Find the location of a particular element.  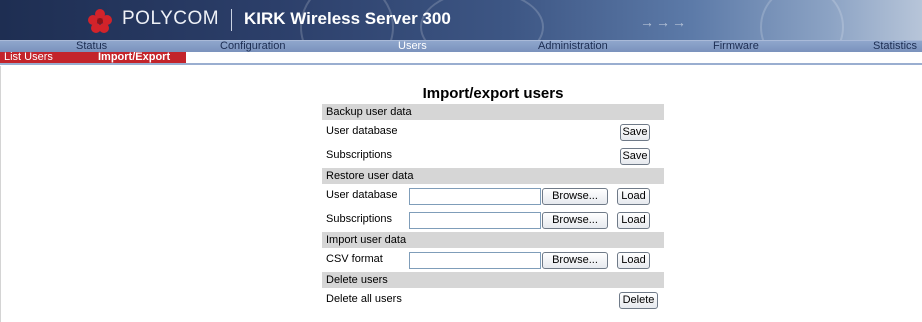

restore-user-database-load-button: Load is located at coordinates (633, 196).